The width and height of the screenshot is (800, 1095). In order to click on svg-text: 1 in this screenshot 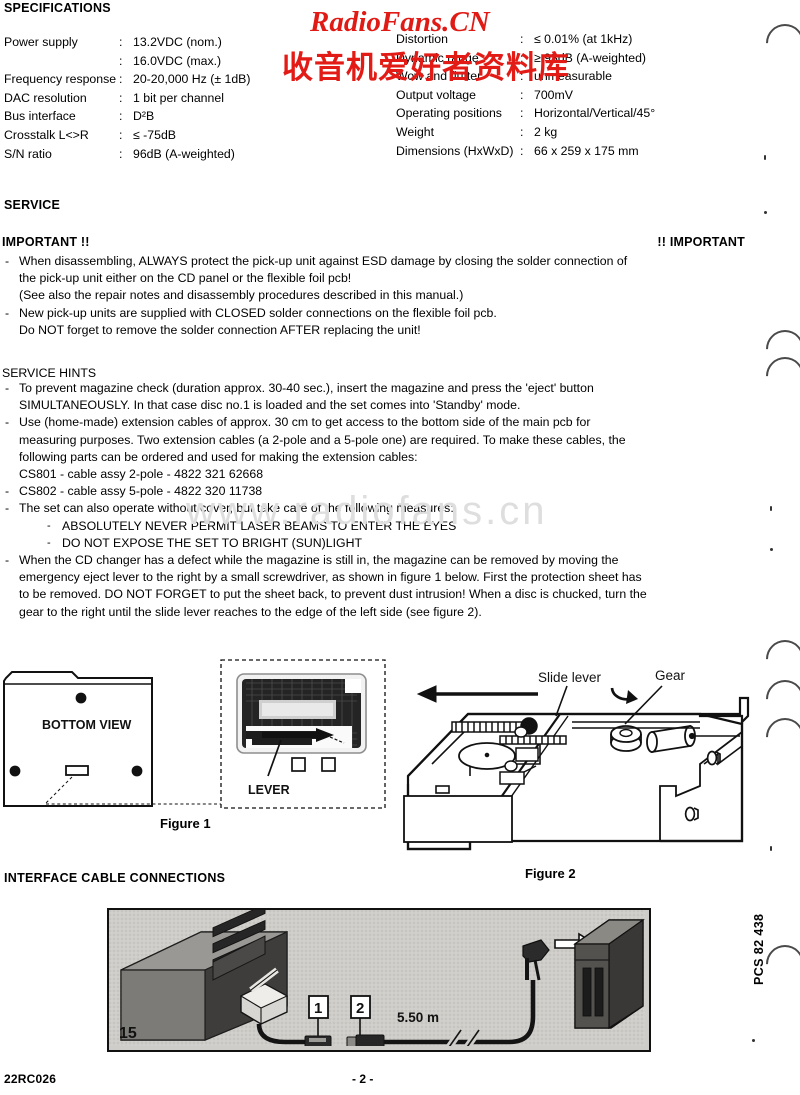, I will do `click(318, 1008)`.